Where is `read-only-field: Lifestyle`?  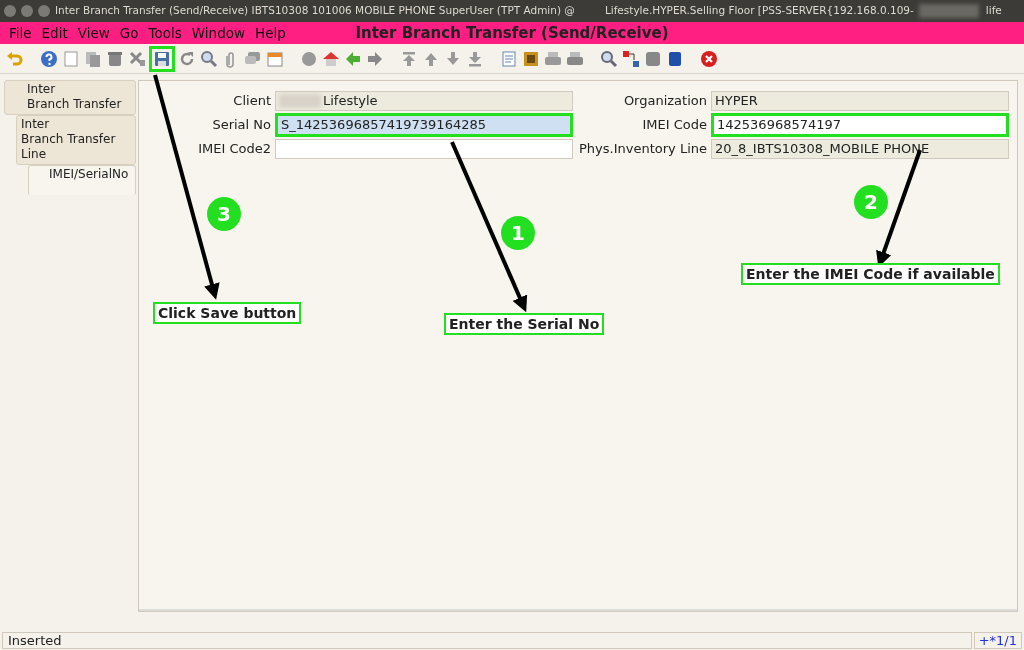 read-only-field: Lifestyle is located at coordinates (424, 101).